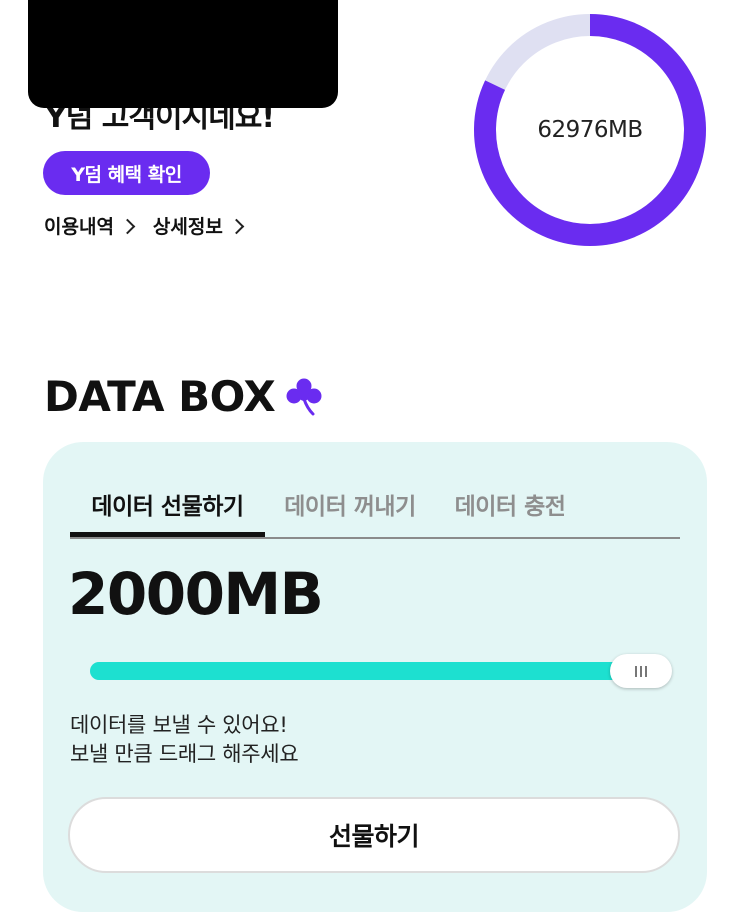 This screenshot has height=912, width=750. Describe the element at coordinates (167, 509) in the screenshot. I see `tab-data-gift: 데이터 선물하기` at that location.